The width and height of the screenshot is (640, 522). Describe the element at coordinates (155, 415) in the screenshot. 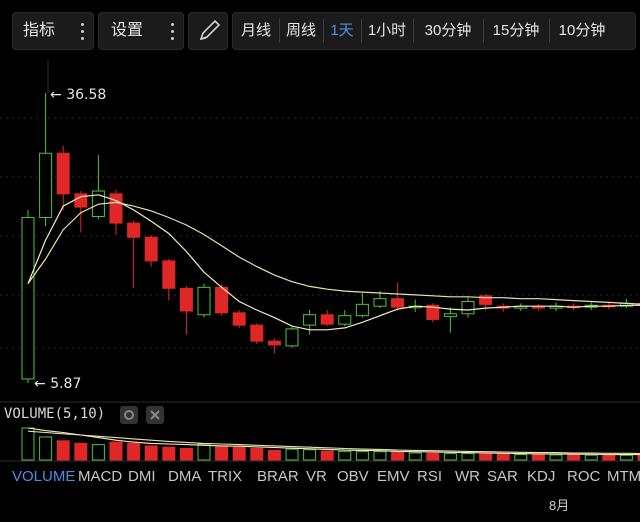

I see `volume-close-icon` at that location.